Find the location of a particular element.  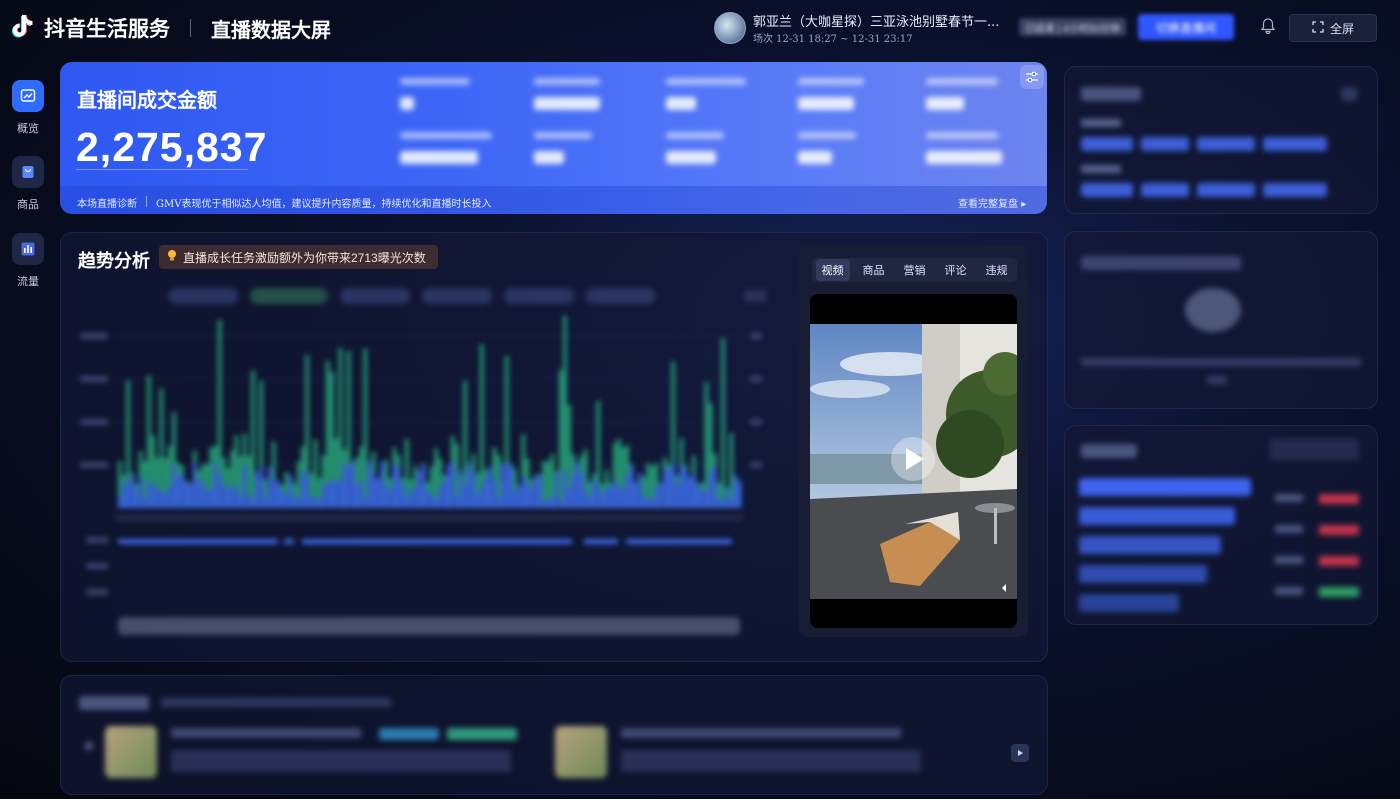

chart-zoom-slider is located at coordinates (429, 626).